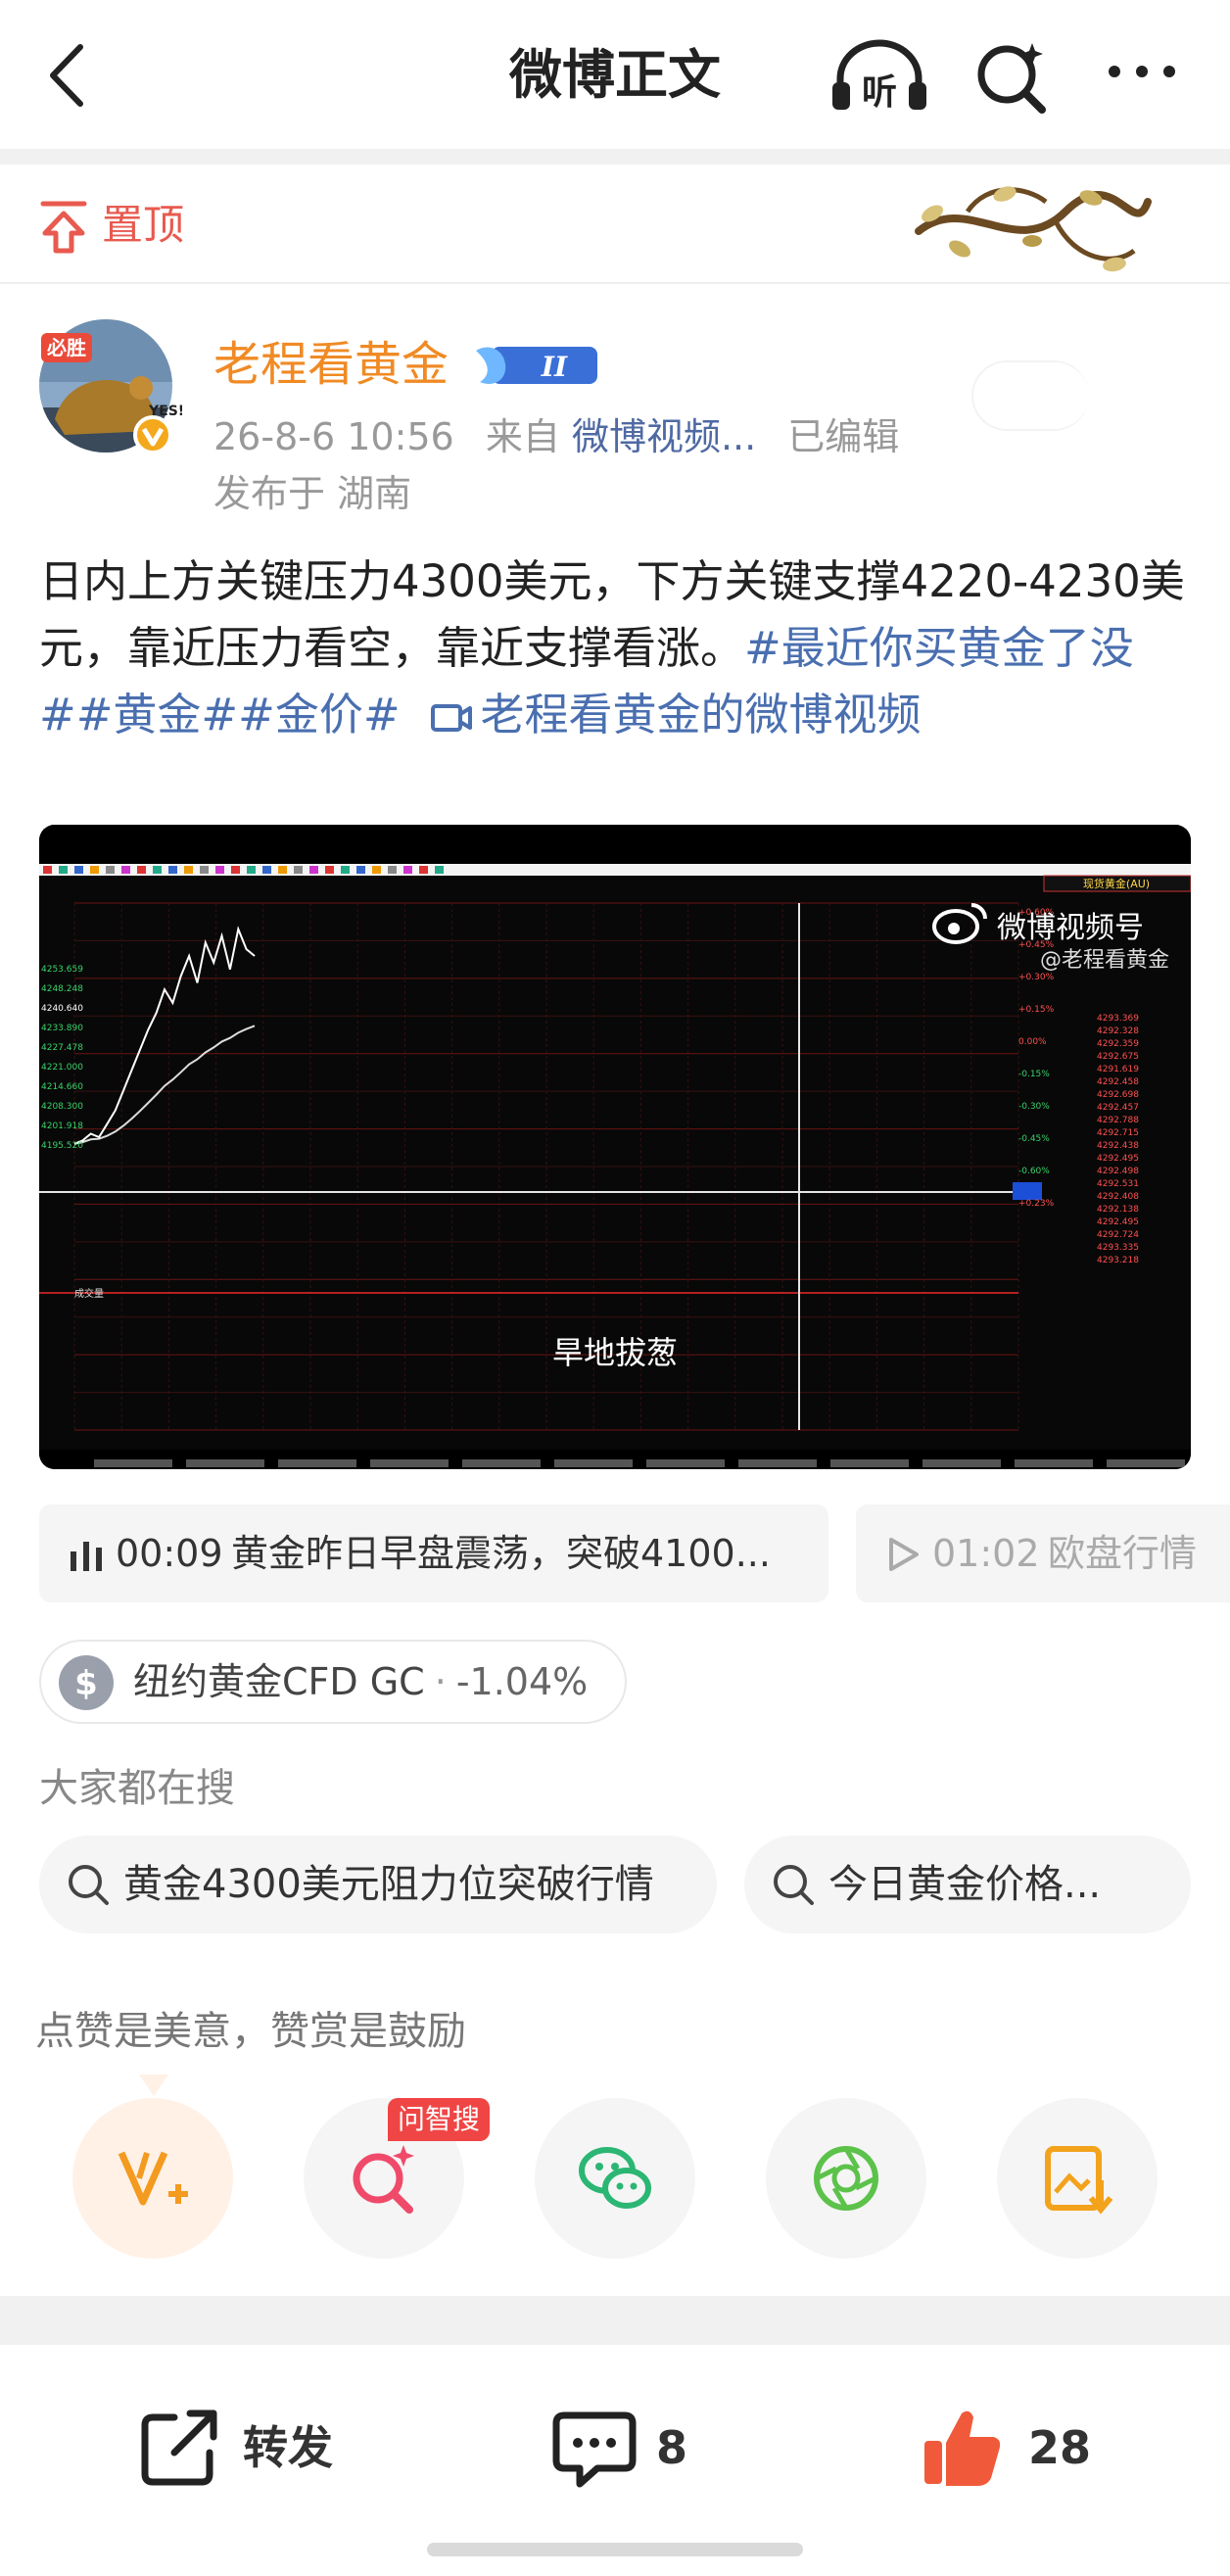 The image size is (1230, 2576). I want to click on stock-change: -1.04%, so click(522, 1681).